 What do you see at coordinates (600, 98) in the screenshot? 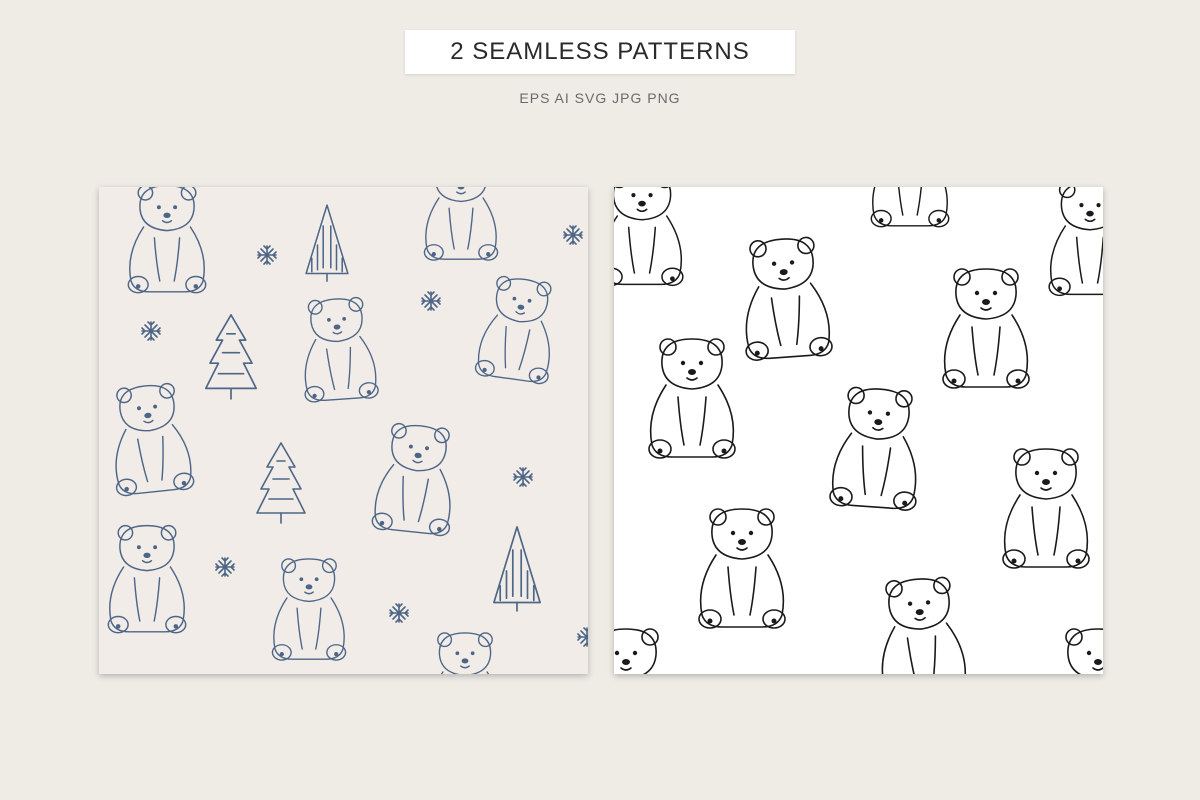
I see `file-formats-label: EPS AI SVG JPG PNG` at bounding box center [600, 98].